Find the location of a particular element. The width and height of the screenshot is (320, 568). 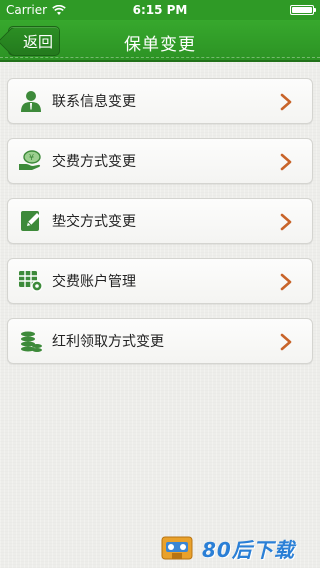

contact-person-icon is located at coordinates (31, 101).